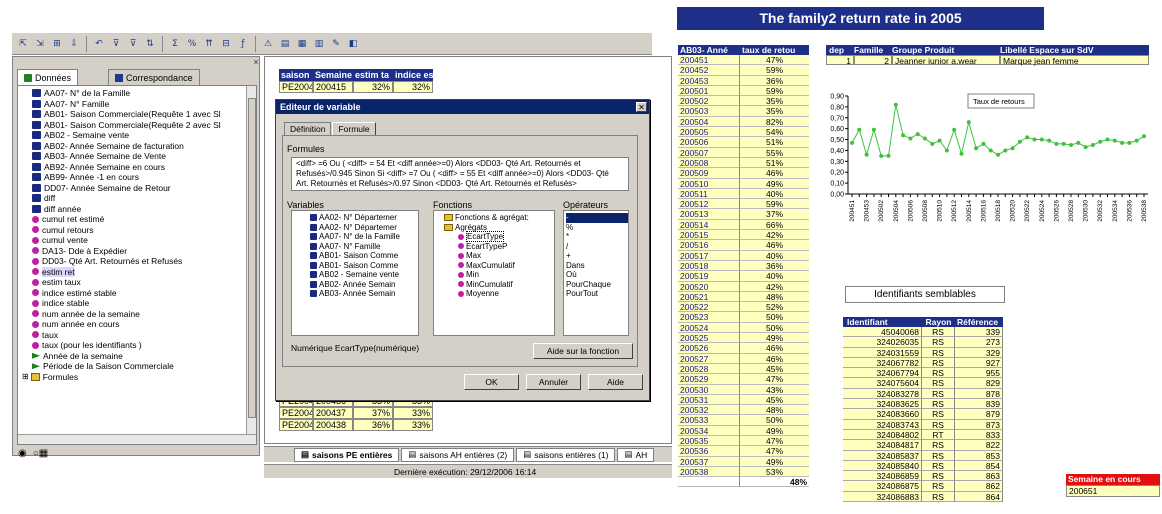 This screenshot has width=1162, height=514. I want to click on sheet-column-header: indice es, so click(413, 75).